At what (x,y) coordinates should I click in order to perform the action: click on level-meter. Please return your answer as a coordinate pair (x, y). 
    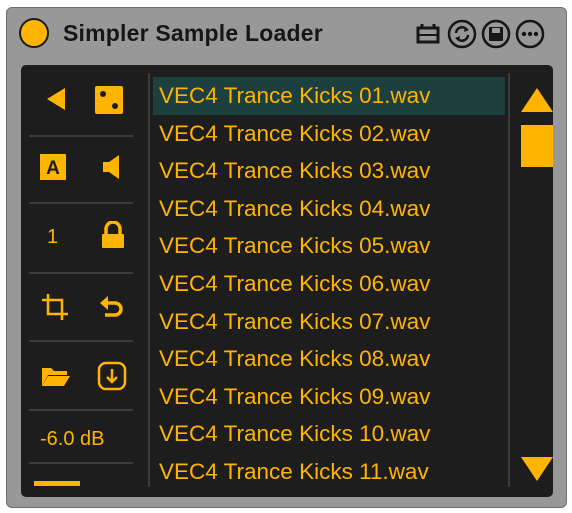
    Looking at the image, I should click on (57, 483).